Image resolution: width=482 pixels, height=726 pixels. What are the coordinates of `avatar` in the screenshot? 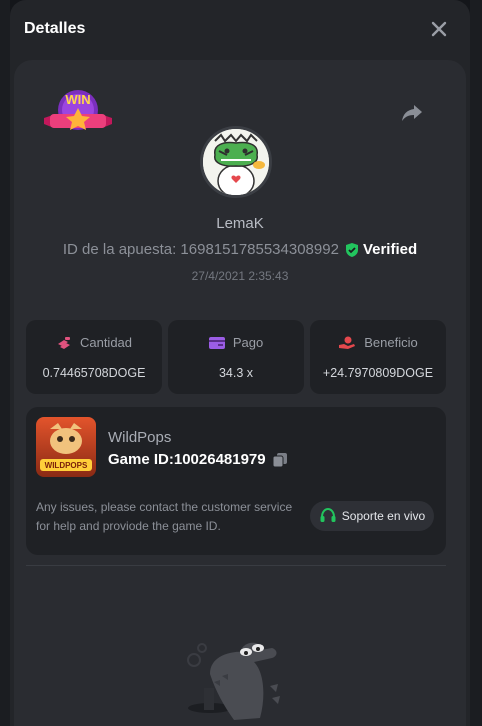 It's located at (236, 162).